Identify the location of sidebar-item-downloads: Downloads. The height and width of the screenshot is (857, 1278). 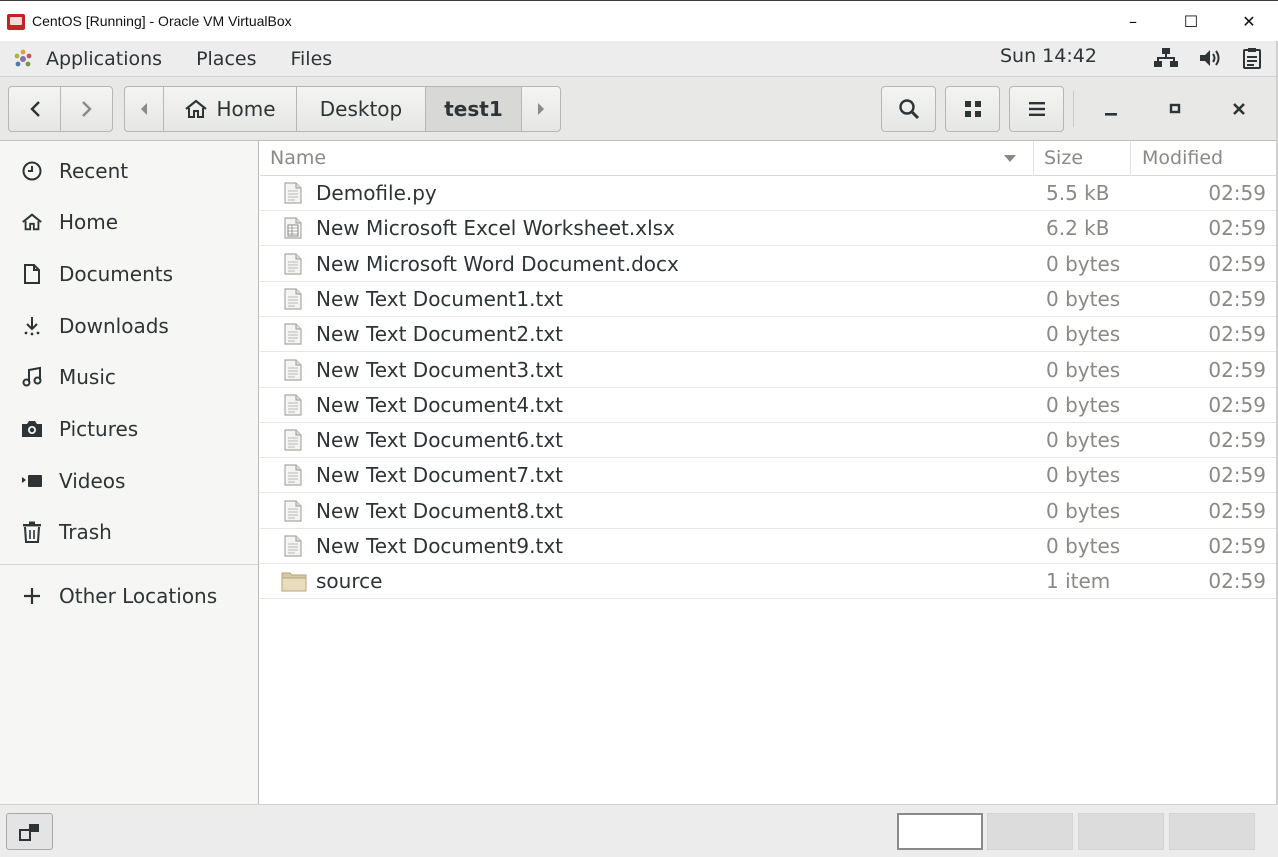
(129, 326).